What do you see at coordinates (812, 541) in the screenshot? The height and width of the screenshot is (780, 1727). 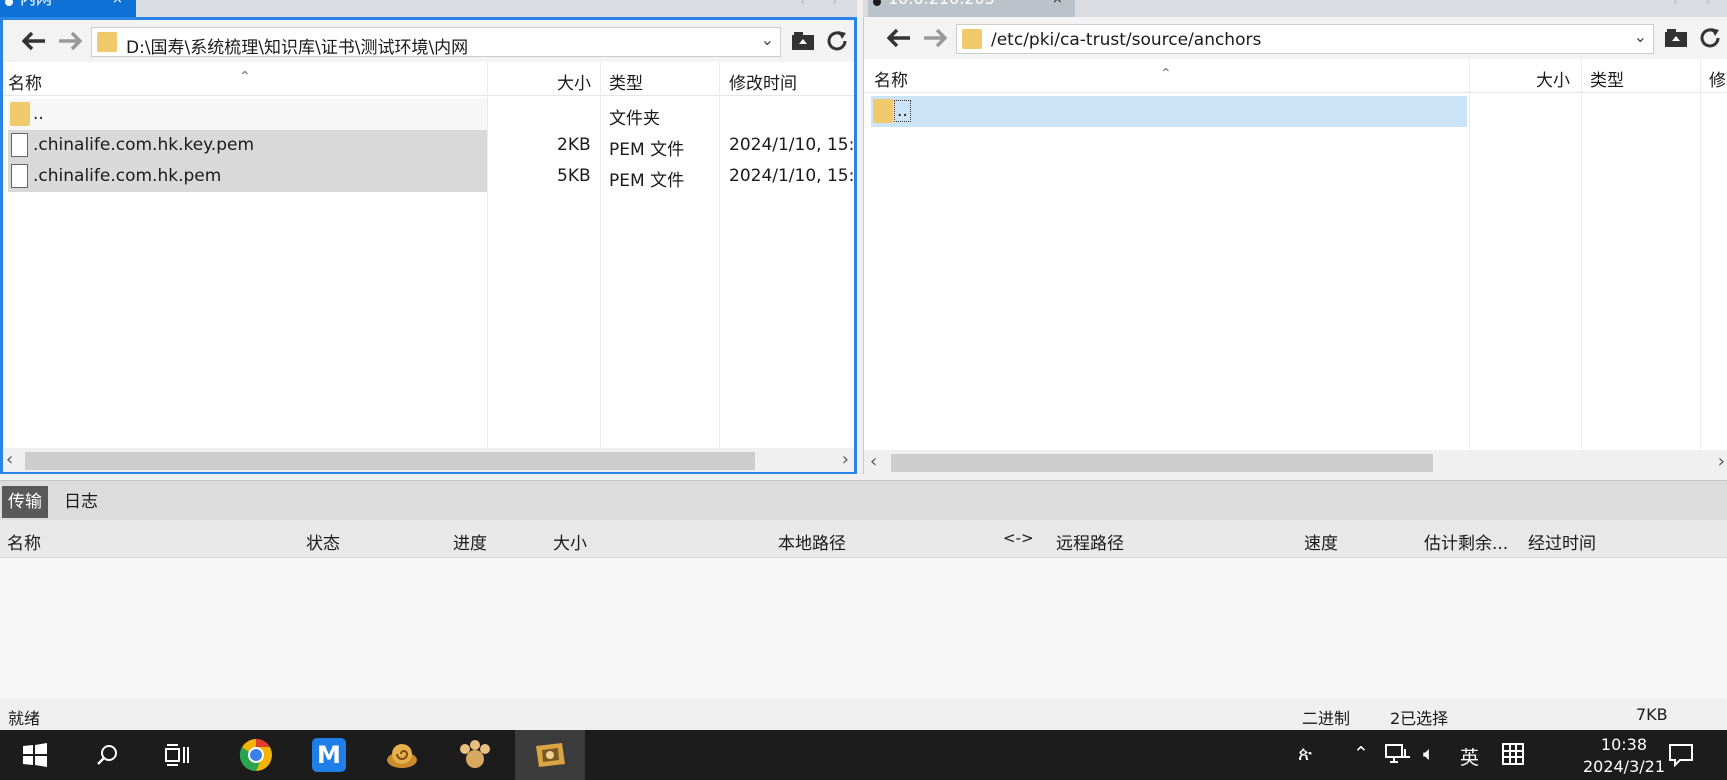 I see `col-local-path: 本地路径` at bounding box center [812, 541].